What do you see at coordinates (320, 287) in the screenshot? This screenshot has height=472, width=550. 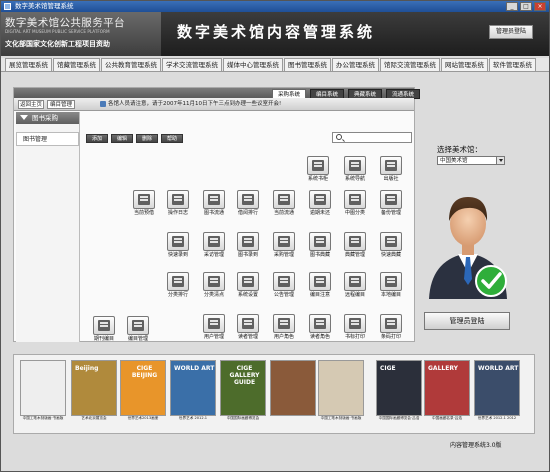 I see `function-icon: 编目注意` at bounding box center [320, 287].